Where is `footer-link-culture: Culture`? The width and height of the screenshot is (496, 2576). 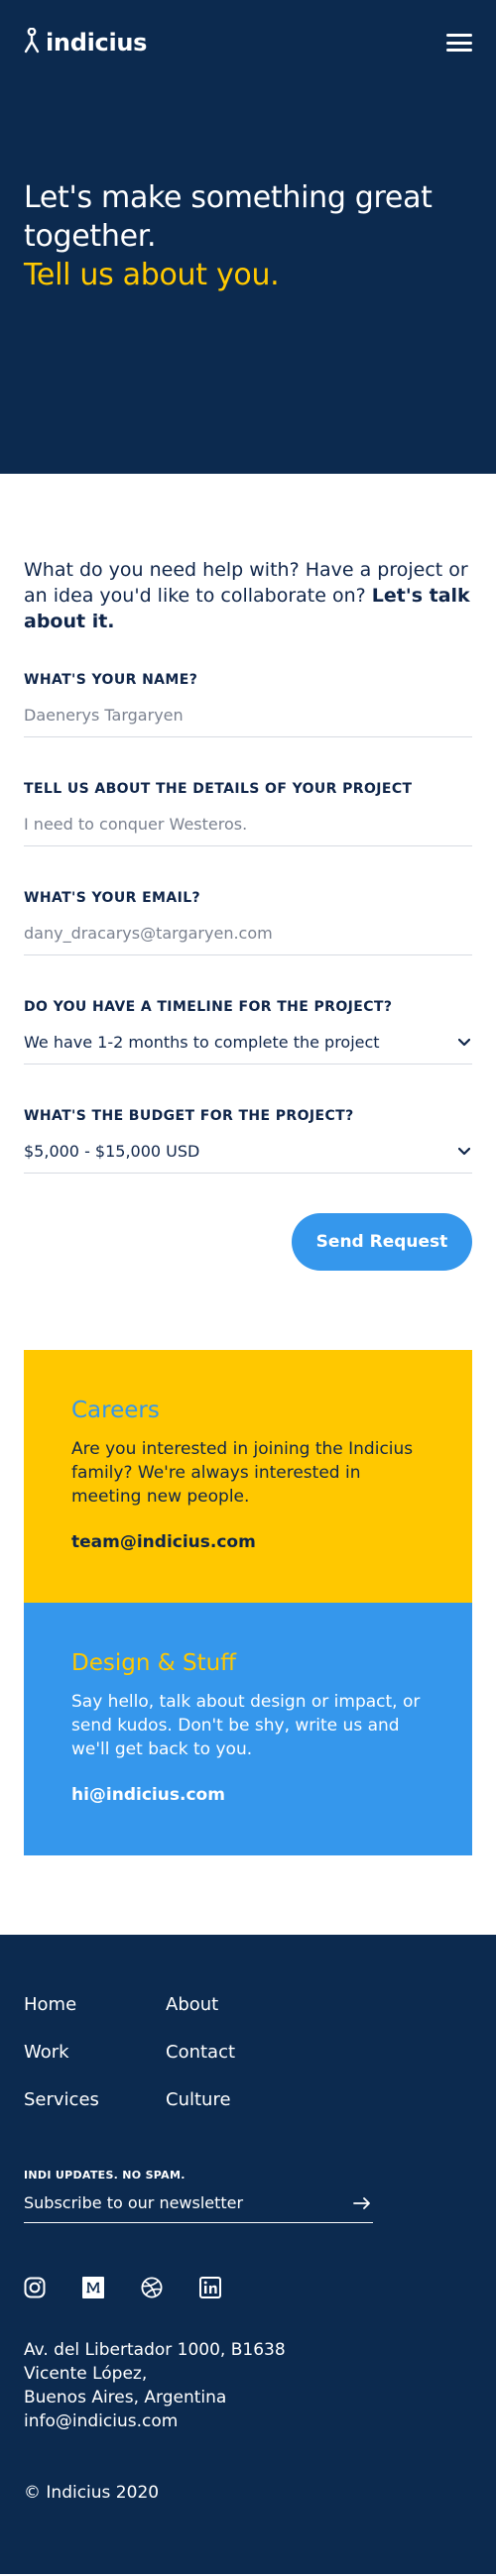
footer-link-culture: Culture is located at coordinates (319, 2100).